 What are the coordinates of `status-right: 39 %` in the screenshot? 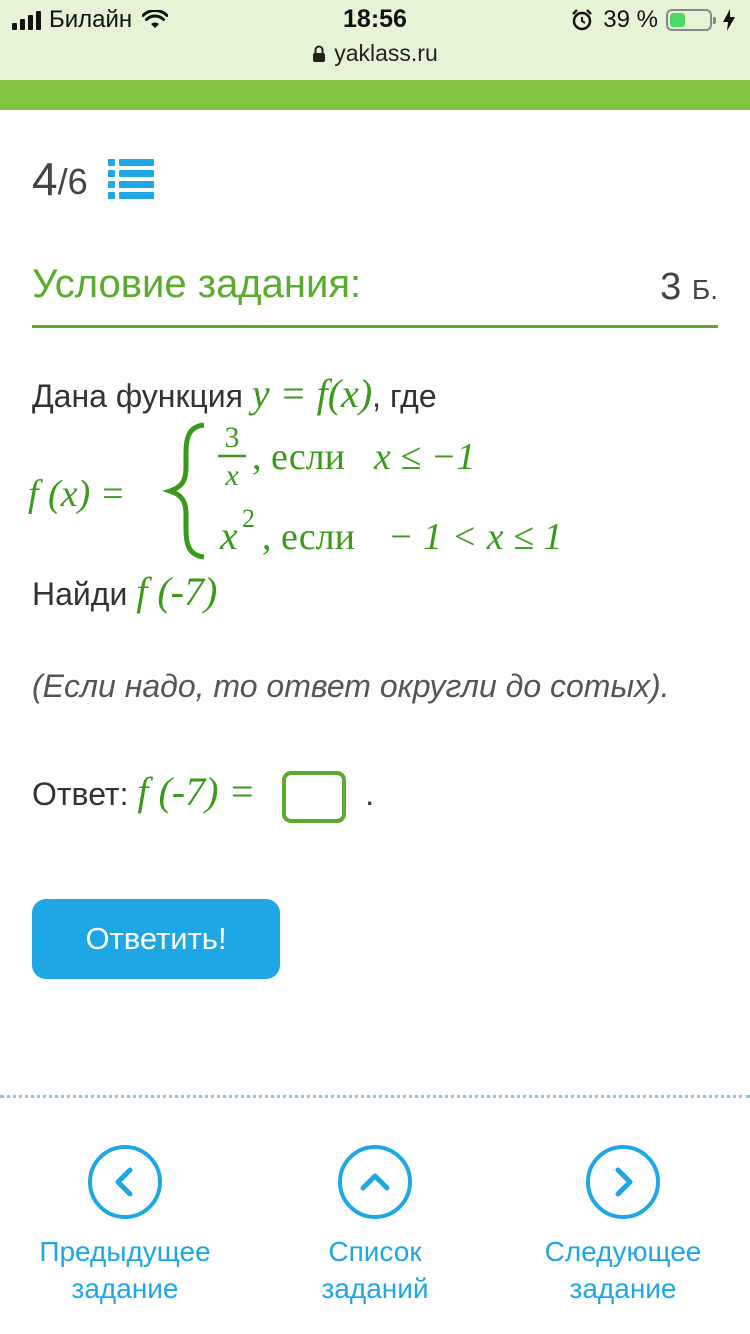 It's located at (653, 20).